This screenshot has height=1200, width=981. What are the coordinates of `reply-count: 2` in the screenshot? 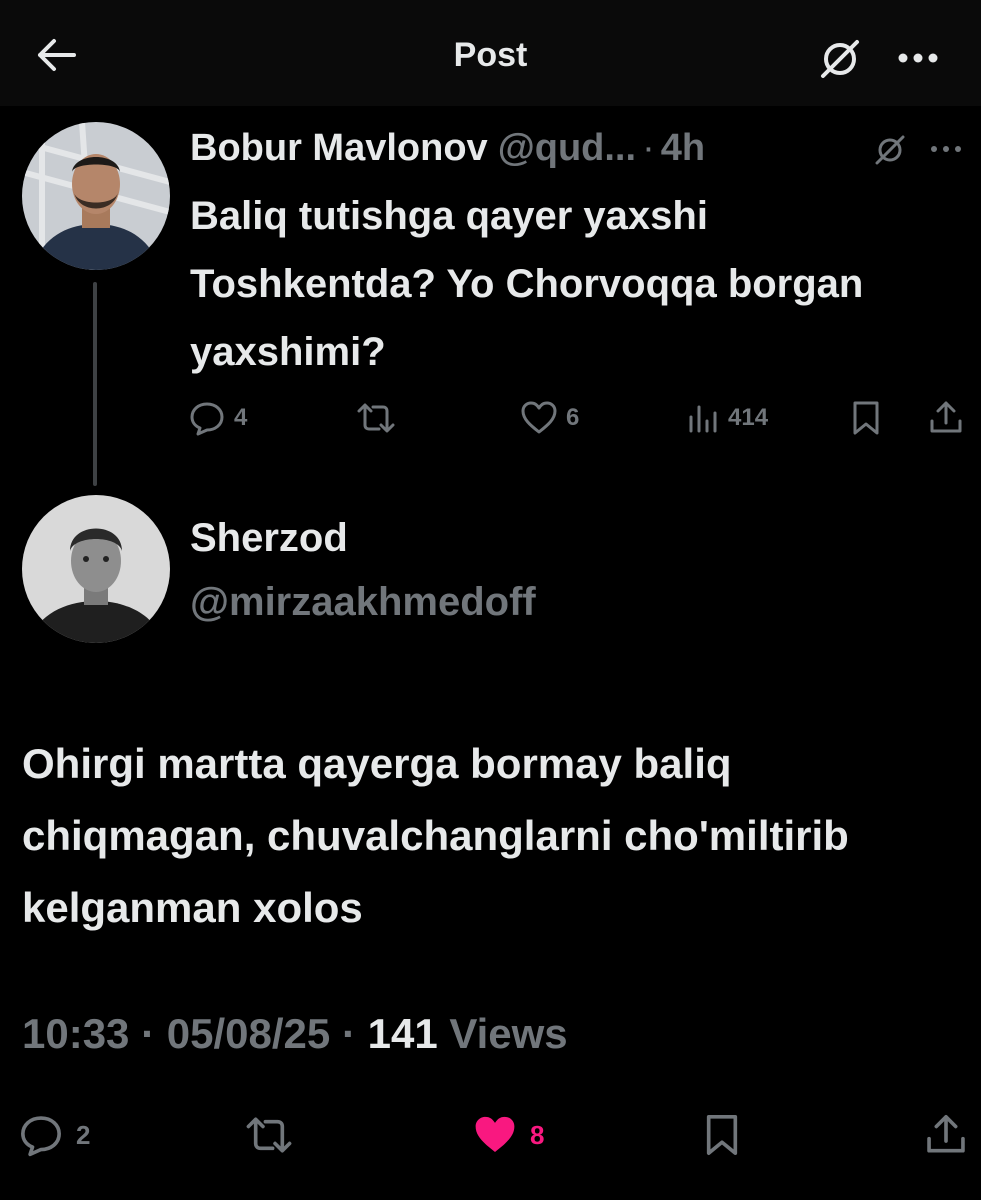 It's located at (83, 1134).